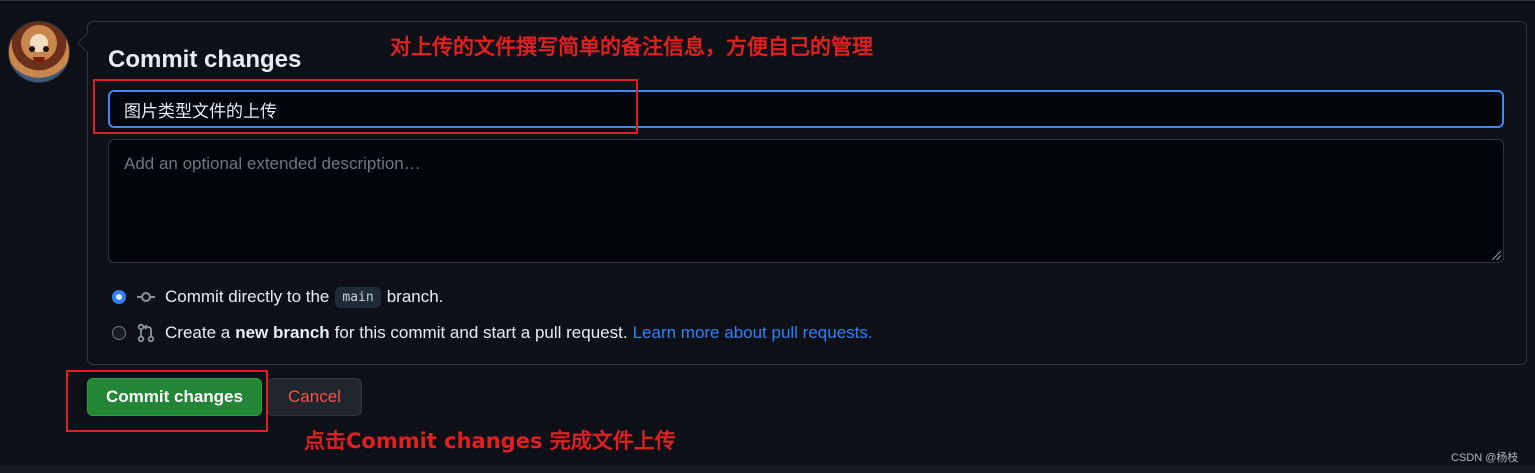 Image resolution: width=1535 pixels, height=473 pixels. What do you see at coordinates (46, 49) in the screenshot?
I see `avatar-eye-right` at bounding box center [46, 49].